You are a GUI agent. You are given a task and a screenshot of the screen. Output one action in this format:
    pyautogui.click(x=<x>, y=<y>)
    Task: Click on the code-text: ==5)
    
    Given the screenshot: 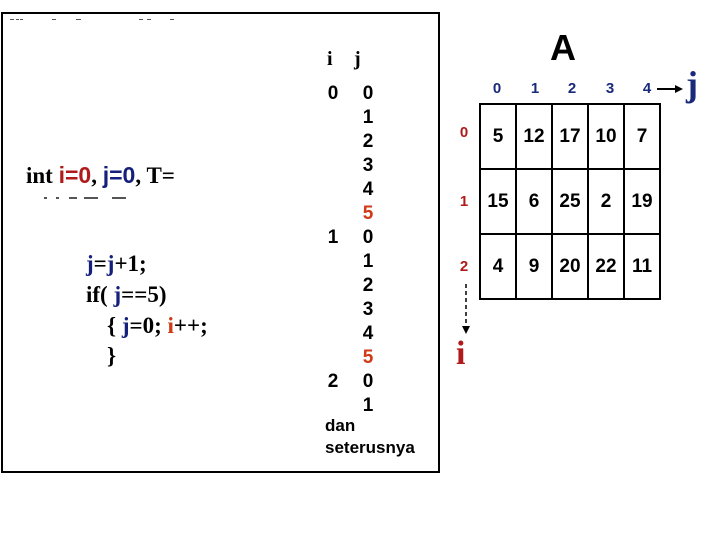 What is the action you would take?
    pyautogui.click(x=144, y=294)
    